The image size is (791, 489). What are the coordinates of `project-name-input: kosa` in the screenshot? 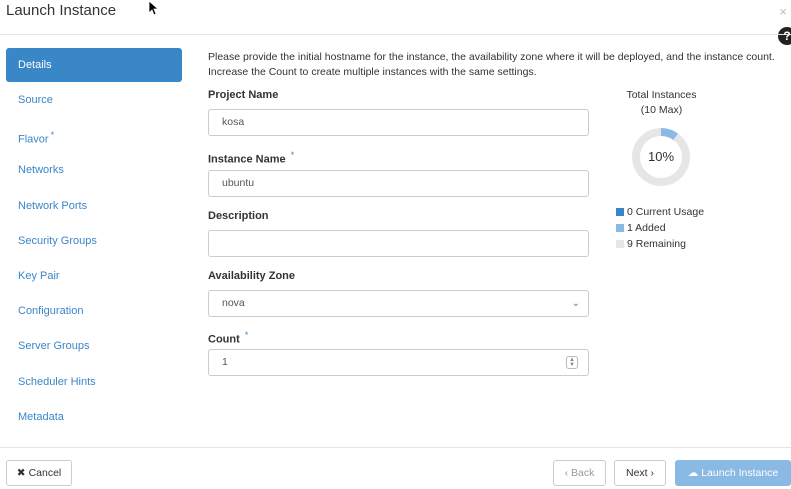 It's located at (398, 122).